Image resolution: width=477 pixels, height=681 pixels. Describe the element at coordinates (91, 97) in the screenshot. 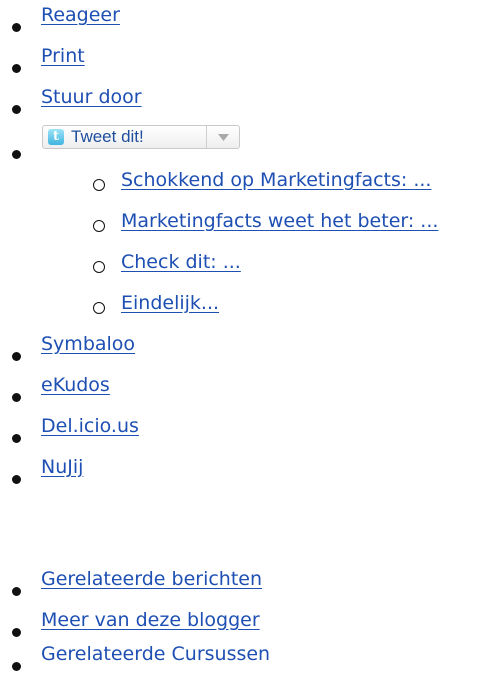

I see `stuur-door-link: Stuur door` at that location.